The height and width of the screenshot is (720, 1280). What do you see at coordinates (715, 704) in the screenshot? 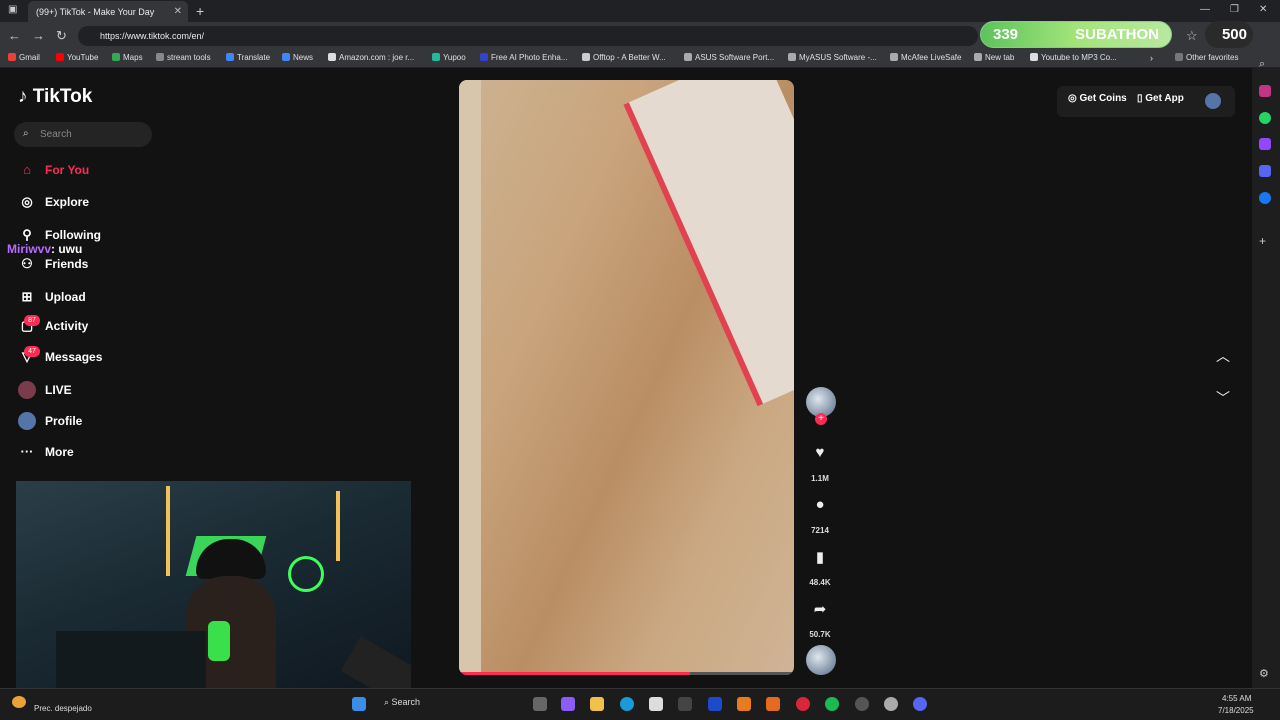
I see `vs-code-icon` at bounding box center [715, 704].